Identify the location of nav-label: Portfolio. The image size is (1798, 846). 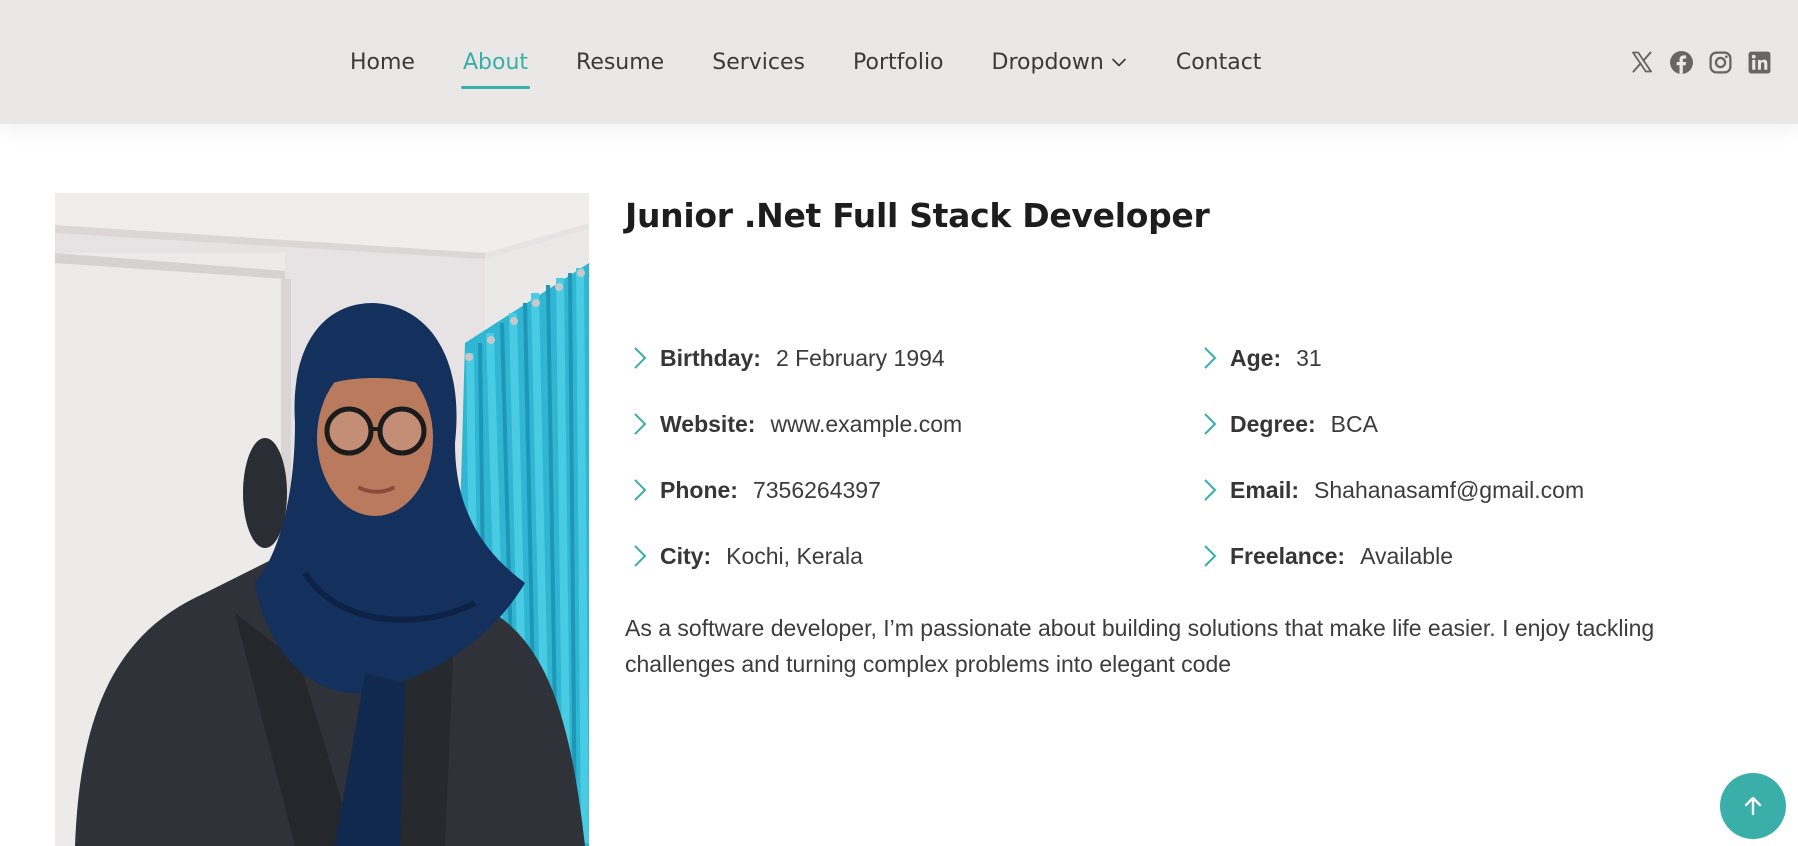
(898, 62).